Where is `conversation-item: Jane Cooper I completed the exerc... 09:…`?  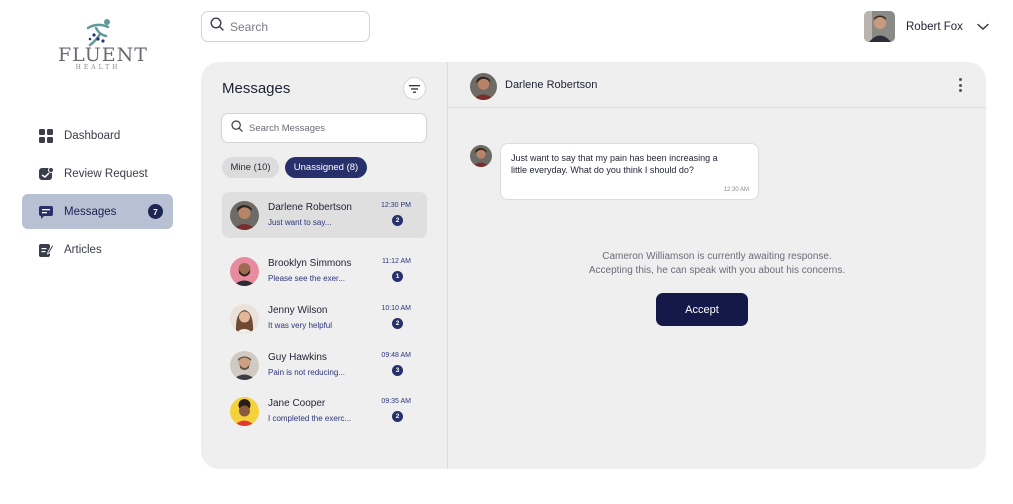 conversation-item: Jane Cooper I completed the exerc... 09:… is located at coordinates (324, 411).